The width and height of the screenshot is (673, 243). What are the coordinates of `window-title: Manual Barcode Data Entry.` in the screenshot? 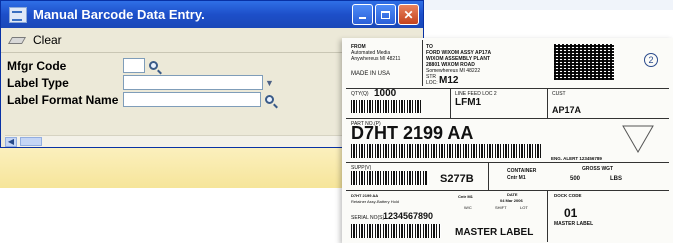 It's located at (119, 14).